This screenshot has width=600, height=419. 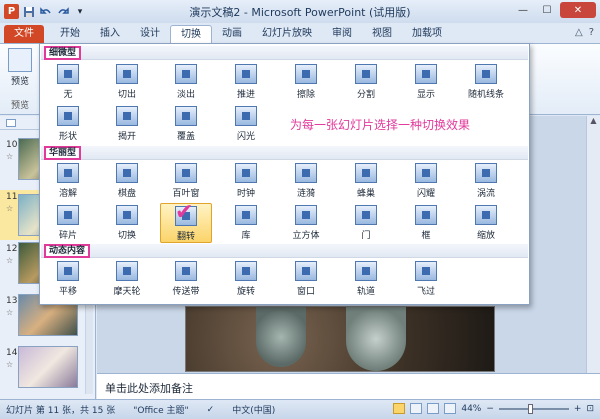 What do you see at coordinates (186, 82) in the screenshot?
I see `transition-item: 淡出` at bounding box center [186, 82].